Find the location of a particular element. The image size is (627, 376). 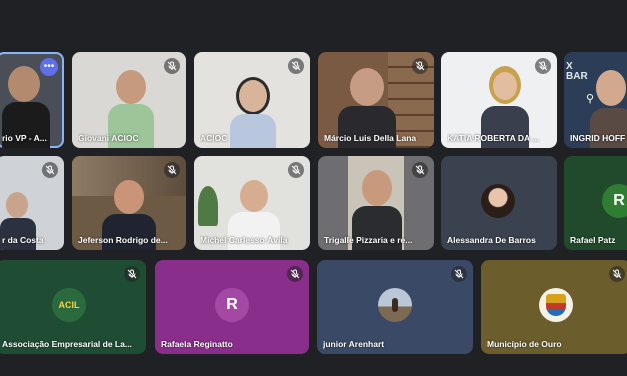

participant-name: junior Arenhart is located at coordinates (354, 344).